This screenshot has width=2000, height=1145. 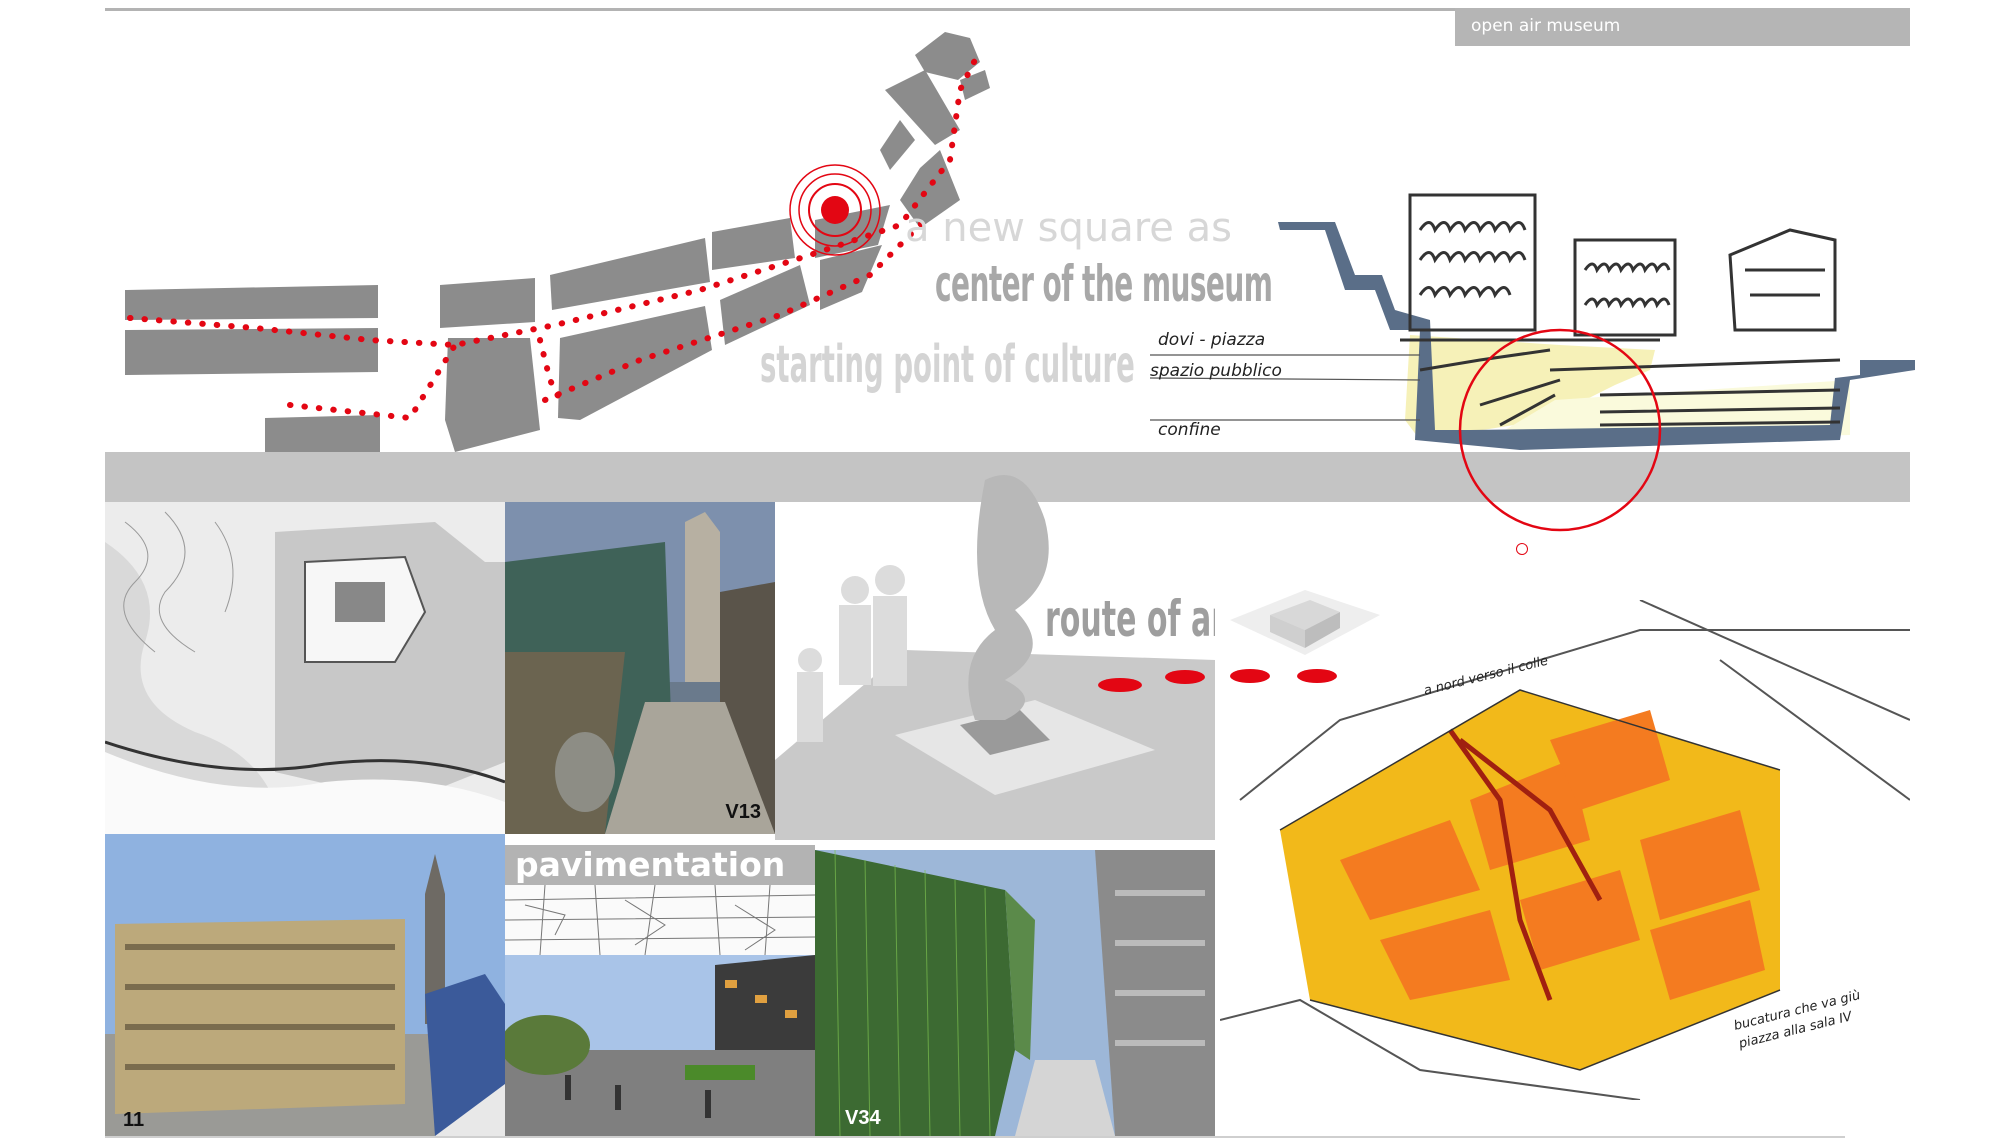 I want to click on street-render-image: V13, so click(x=640, y=668).